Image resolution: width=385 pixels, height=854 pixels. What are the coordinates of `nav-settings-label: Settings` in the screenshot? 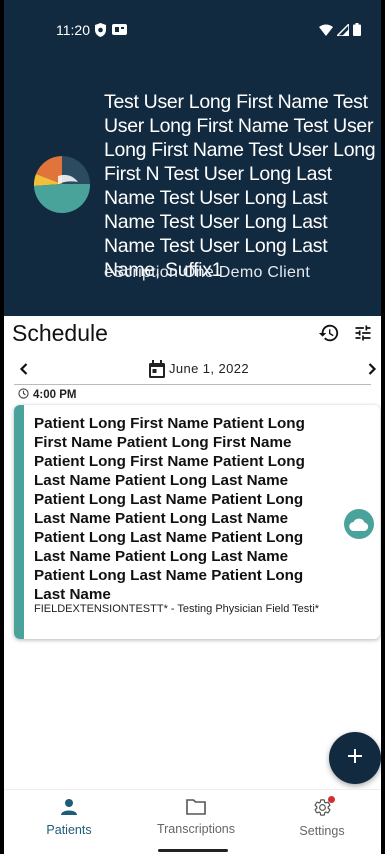 It's located at (322, 831).